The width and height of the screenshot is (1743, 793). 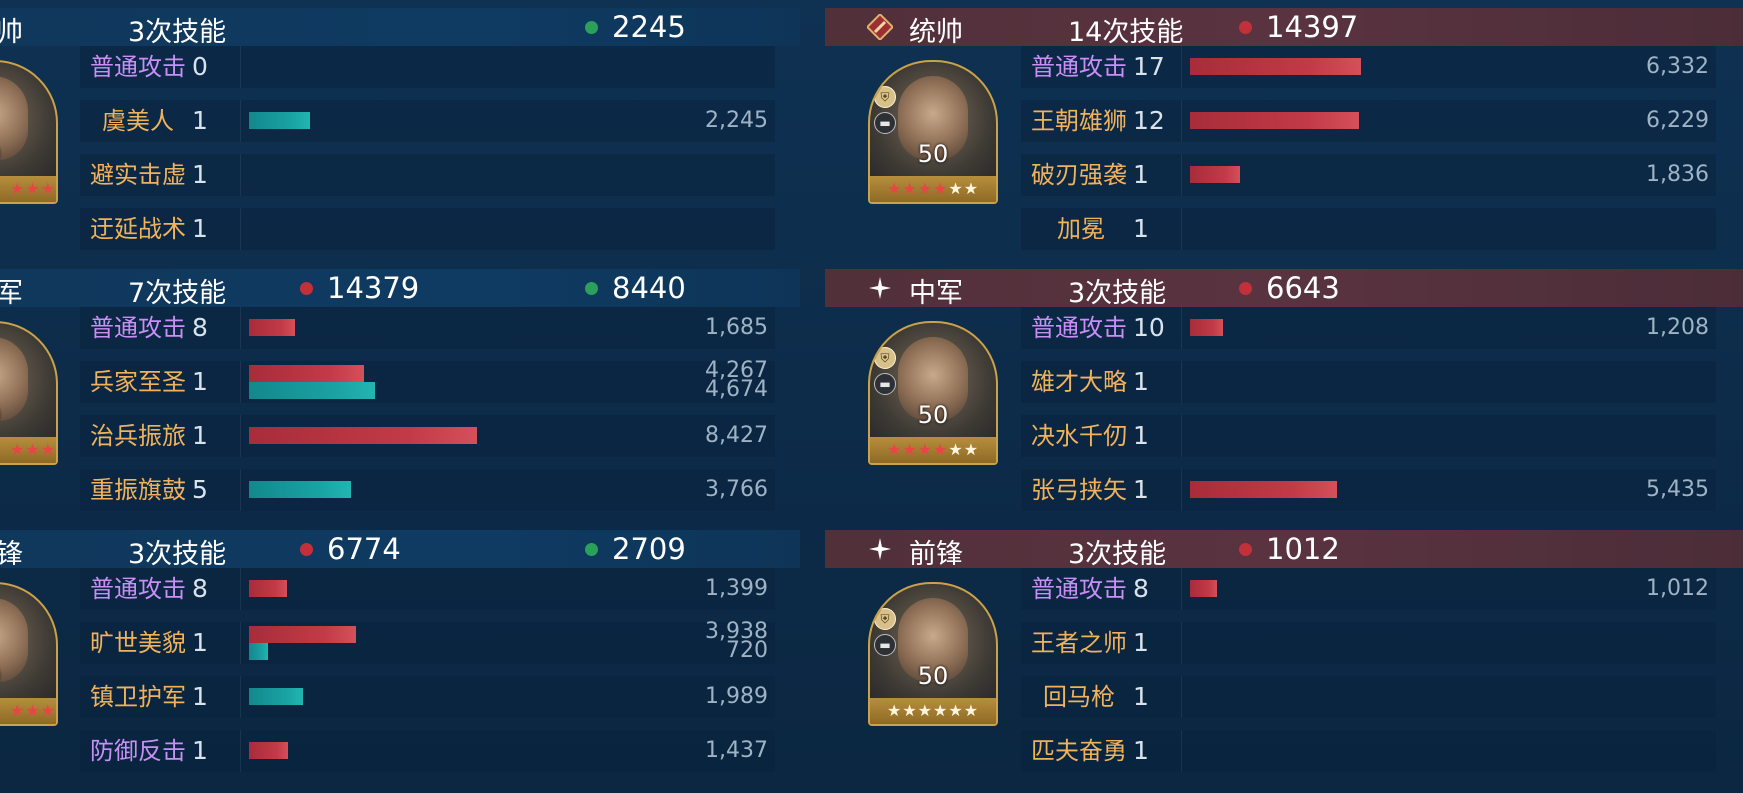 I want to click on heal-stat: 2709, so click(x=635, y=549).